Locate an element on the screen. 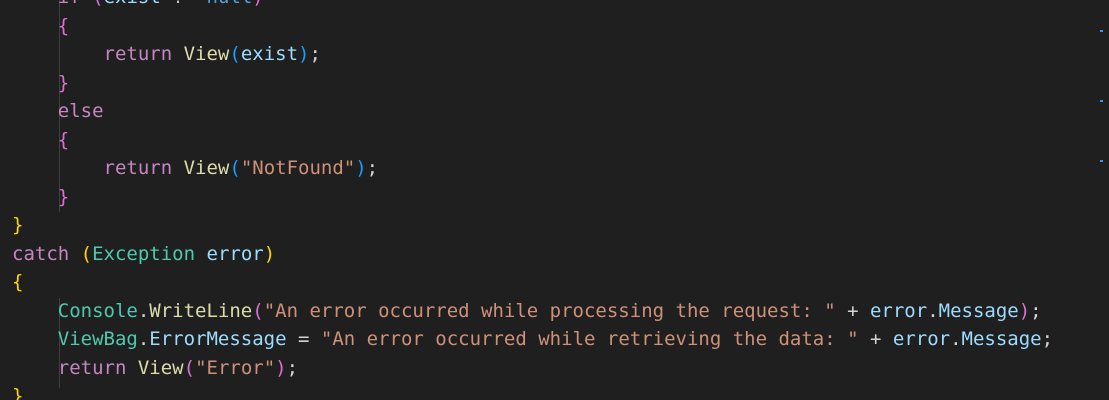 The image size is (1109, 400). keyword: catch is located at coordinates (41, 253).